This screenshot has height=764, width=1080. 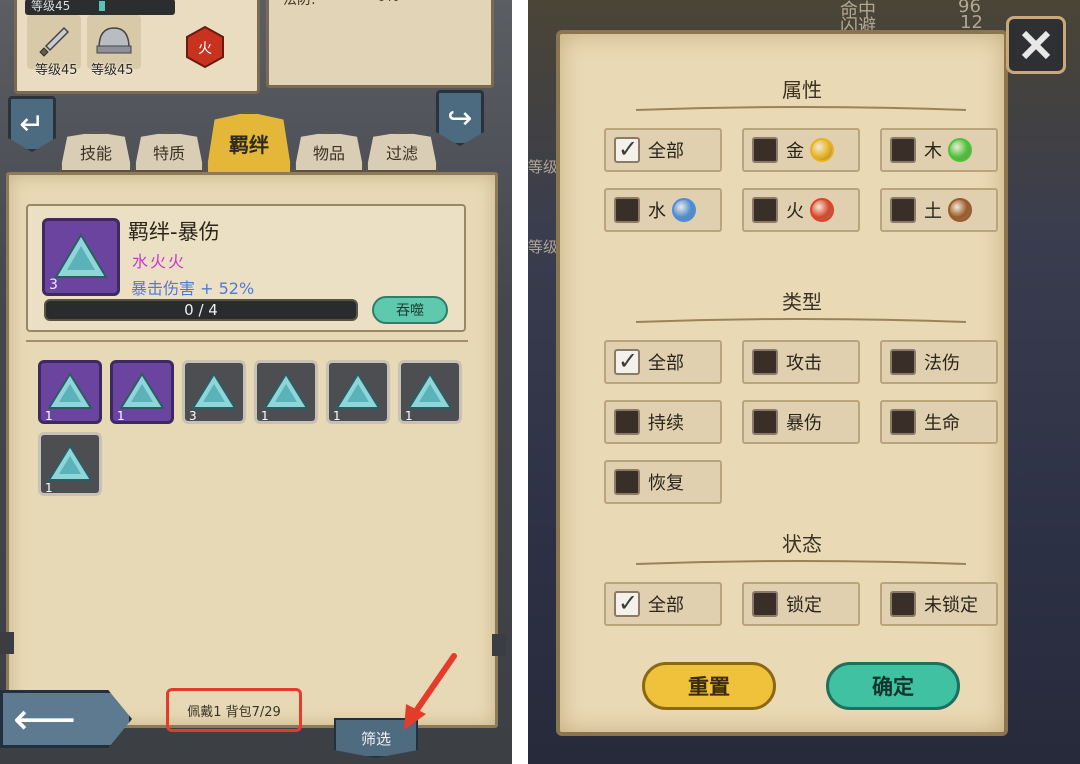 I want to click on close-swords-icon, so click(x=1036, y=45).